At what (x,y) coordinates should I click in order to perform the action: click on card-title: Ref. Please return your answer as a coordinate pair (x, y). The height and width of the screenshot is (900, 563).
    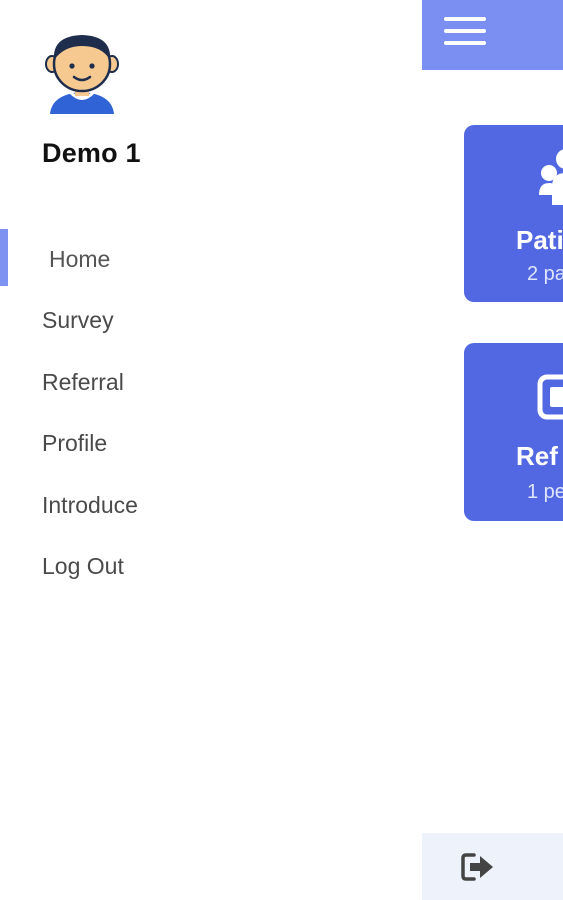
    Looking at the image, I should click on (537, 456).